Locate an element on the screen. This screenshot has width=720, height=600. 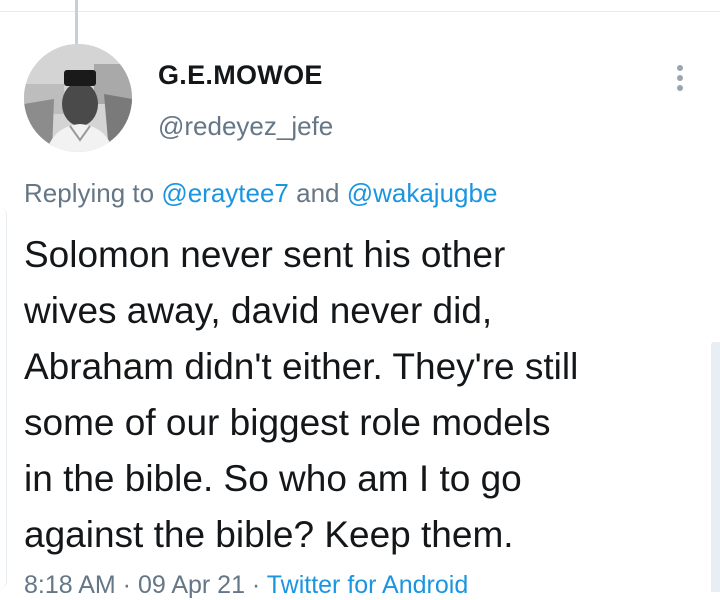
mention-link-eraytee7: @eraytee7 is located at coordinates (225, 193).